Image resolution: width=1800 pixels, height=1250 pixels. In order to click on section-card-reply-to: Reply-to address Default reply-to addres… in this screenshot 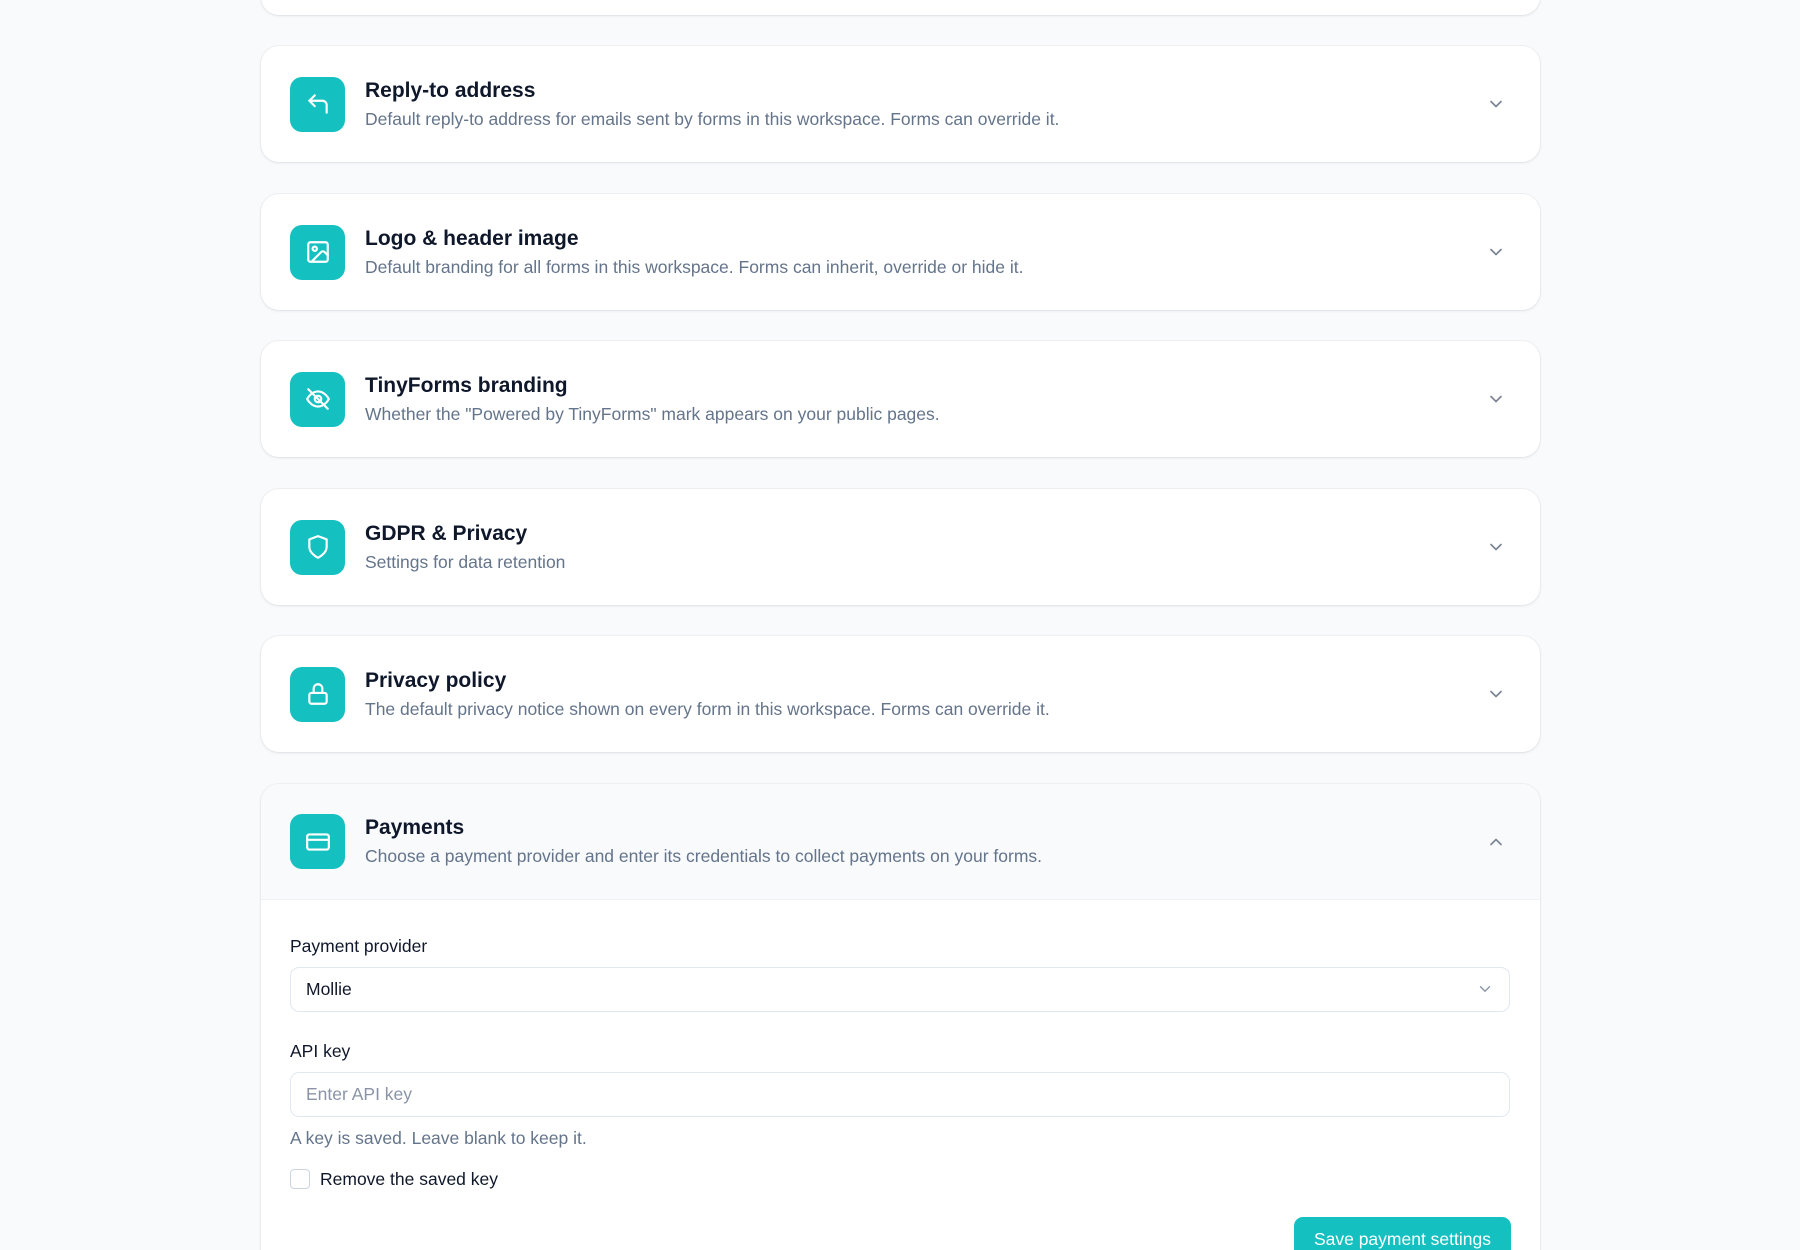, I will do `click(900, 104)`.